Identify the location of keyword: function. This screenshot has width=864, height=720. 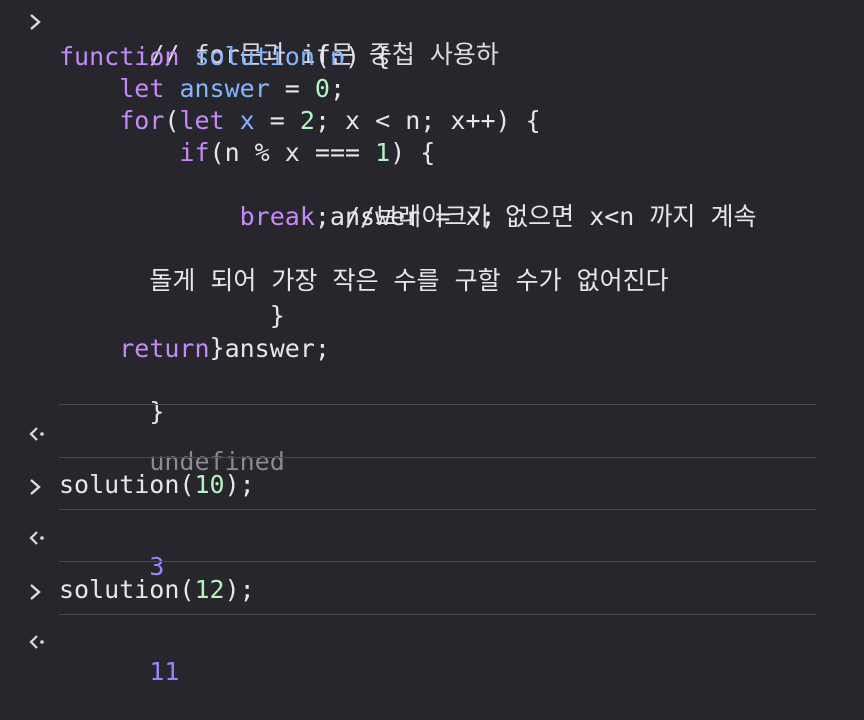
(119, 56).